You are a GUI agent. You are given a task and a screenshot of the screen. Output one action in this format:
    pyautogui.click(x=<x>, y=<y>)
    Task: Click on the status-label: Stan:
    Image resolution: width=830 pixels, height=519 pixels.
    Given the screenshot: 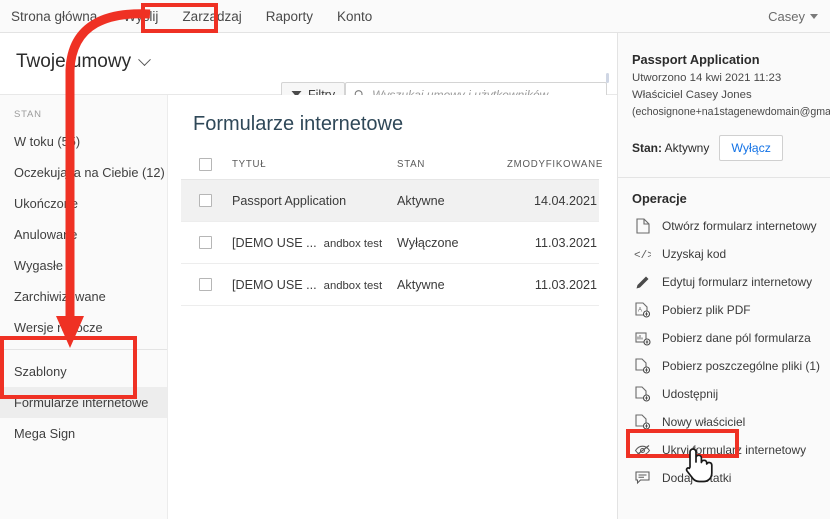 What is the action you would take?
    pyautogui.click(x=647, y=148)
    